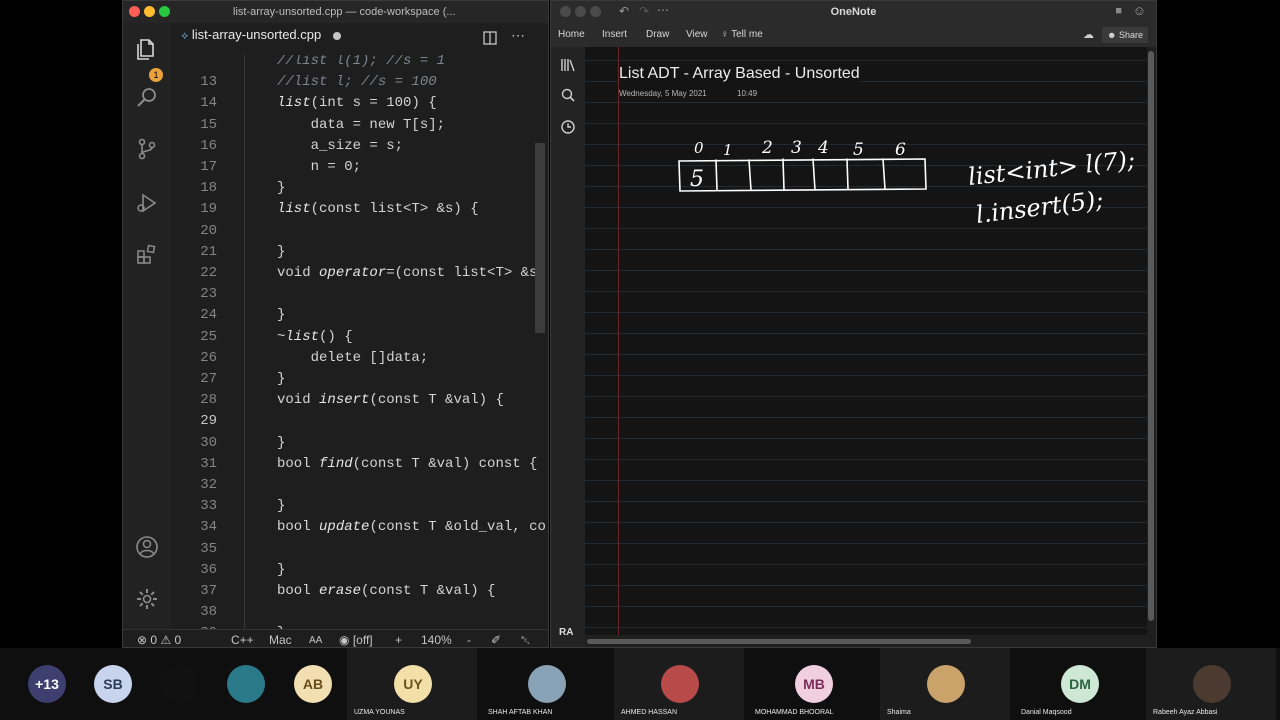 This screenshot has width=1280, height=720. I want to click on tab-view: View, so click(697, 34).